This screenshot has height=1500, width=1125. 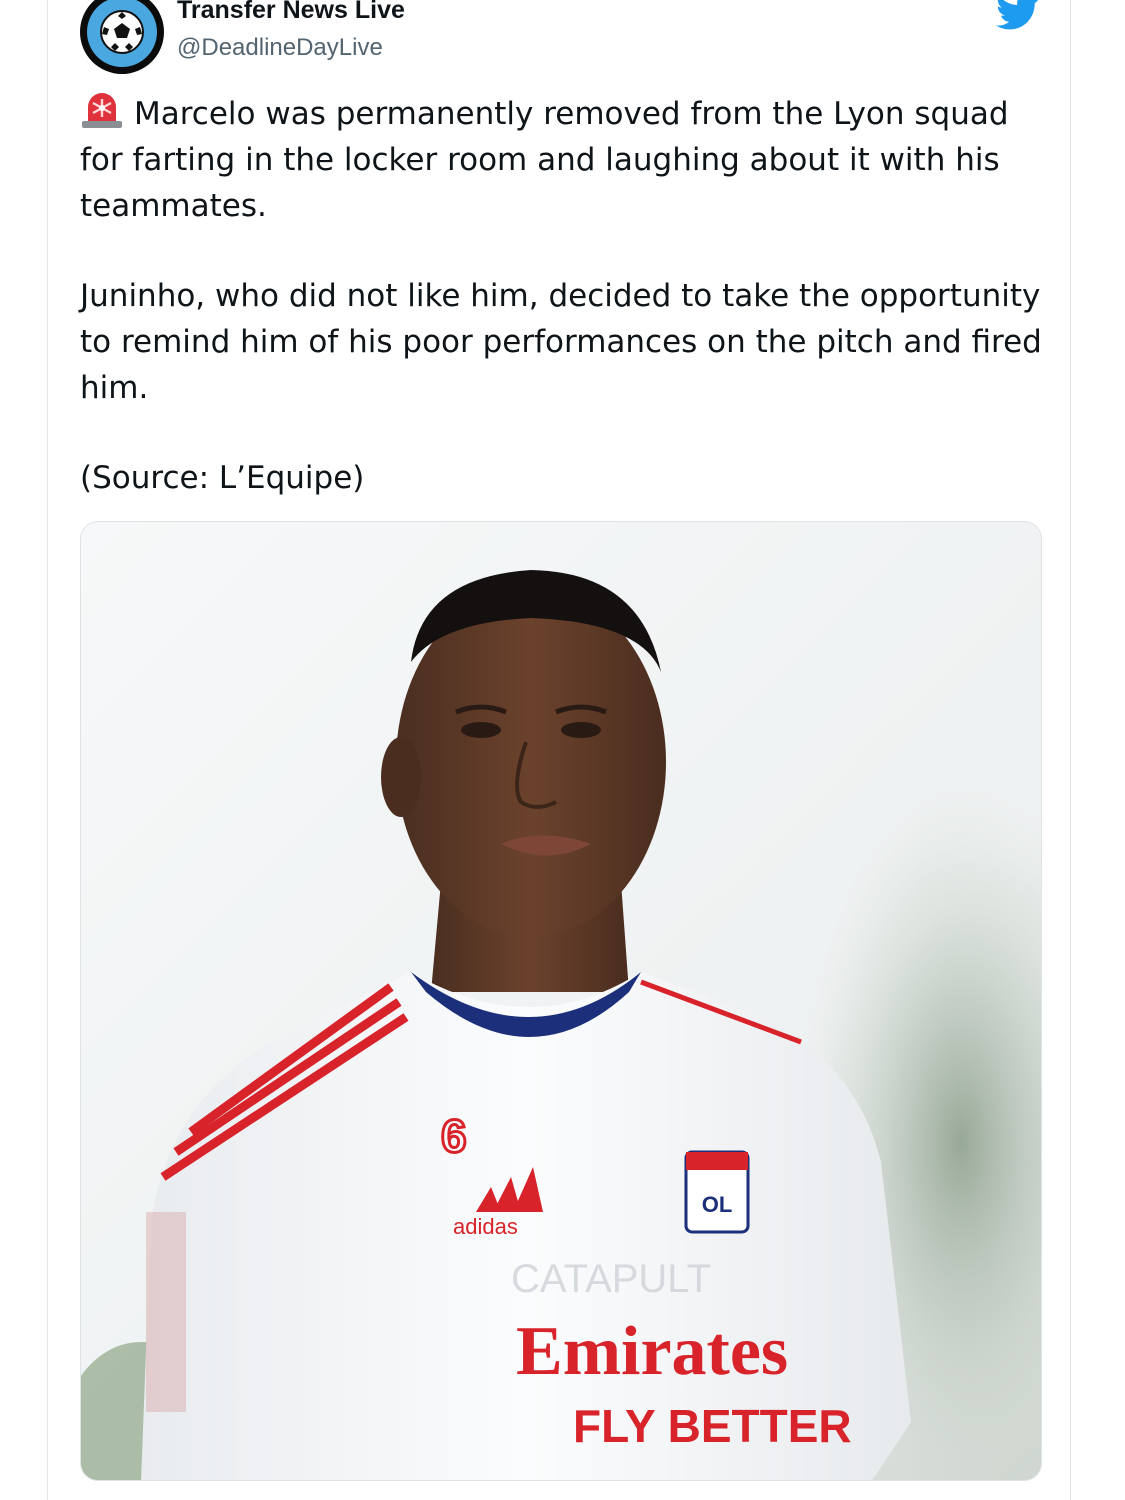 I want to click on catapult-watermark: CATAPULT, so click(x=611, y=1279).